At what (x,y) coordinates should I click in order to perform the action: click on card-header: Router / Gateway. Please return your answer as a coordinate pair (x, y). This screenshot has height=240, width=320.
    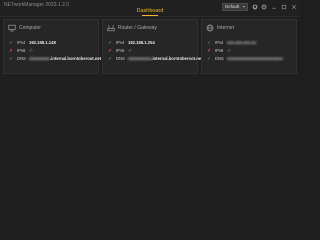
    Looking at the image, I should click on (132, 28).